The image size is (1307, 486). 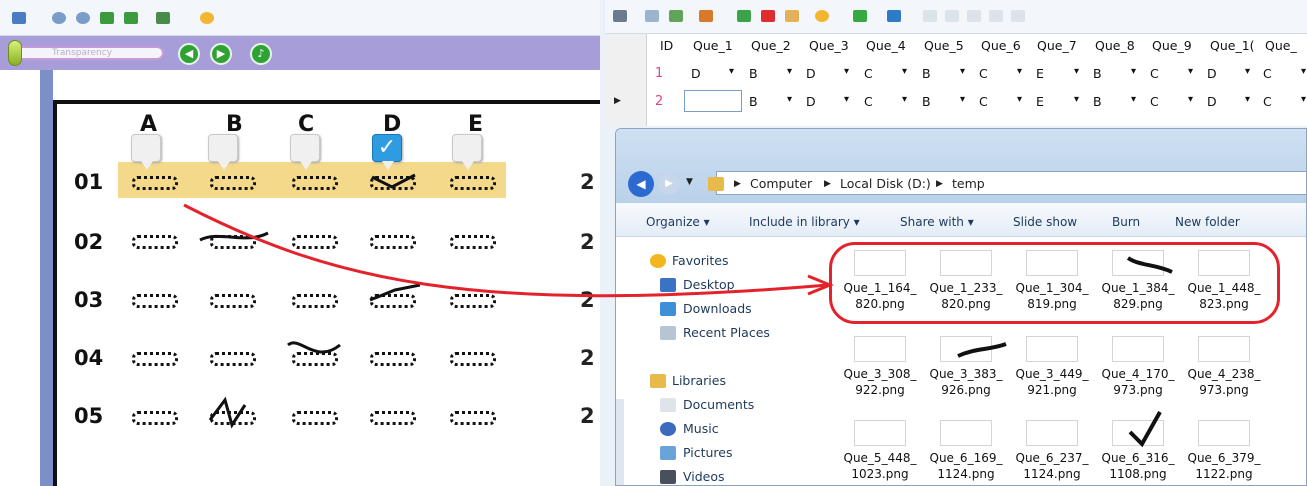 I want to click on annotation-arrow, so click(x=508, y=250).